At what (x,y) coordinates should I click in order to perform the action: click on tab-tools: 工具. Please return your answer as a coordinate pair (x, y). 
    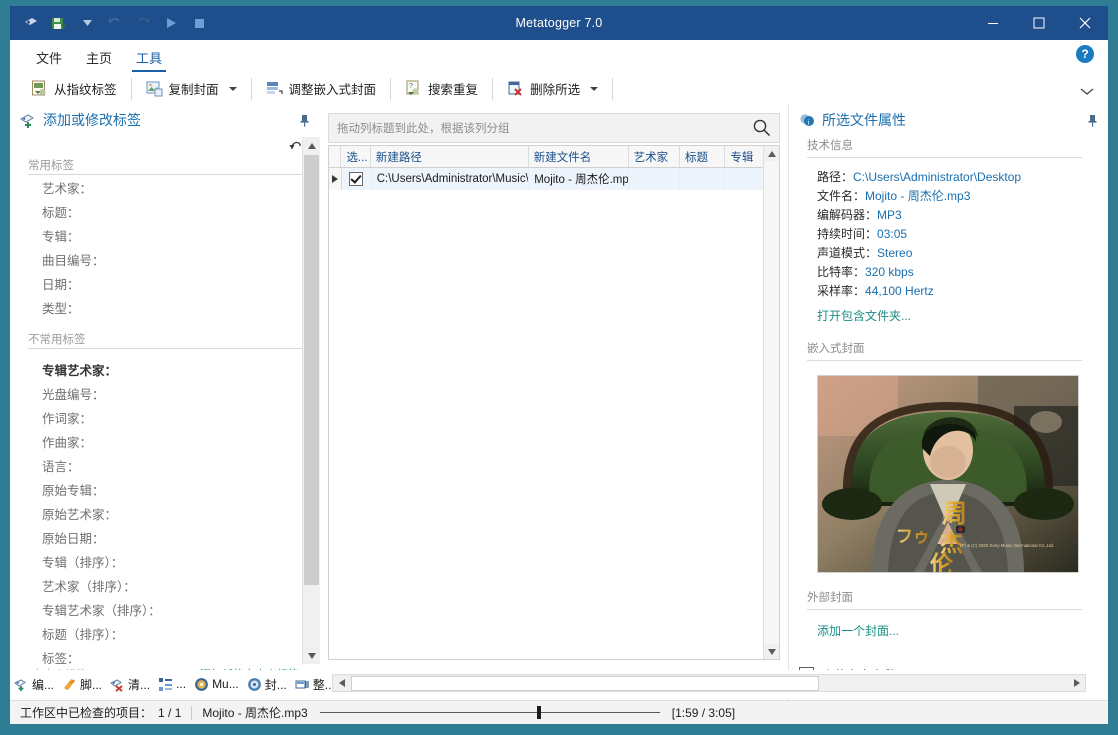
    Looking at the image, I should click on (149, 58).